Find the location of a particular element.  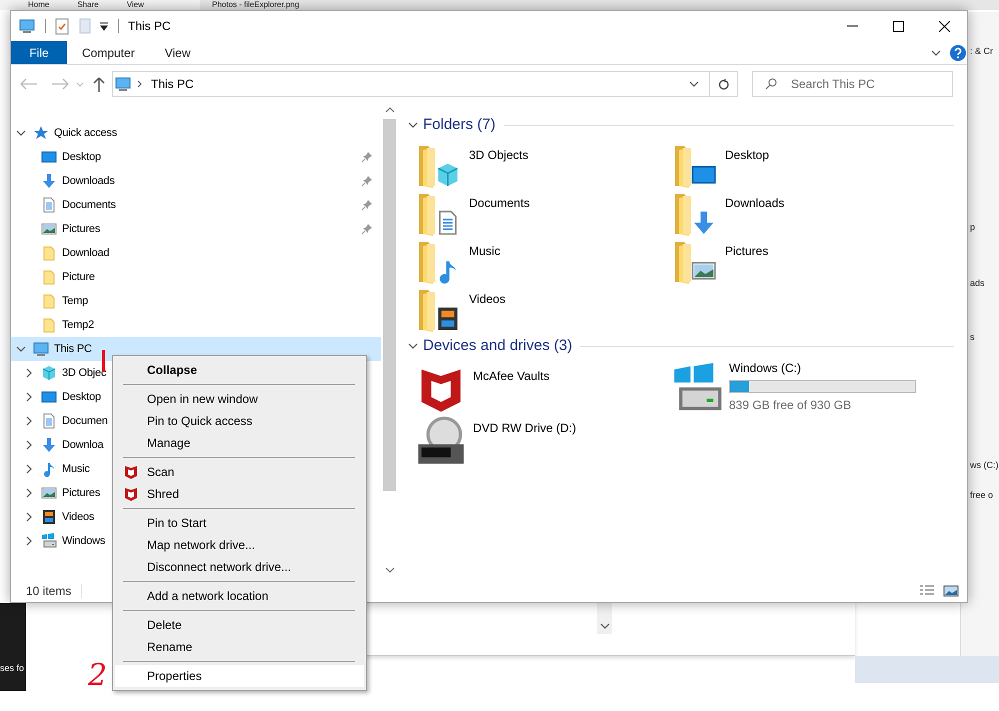

fragment-text: p is located at coordinates (973, 227).